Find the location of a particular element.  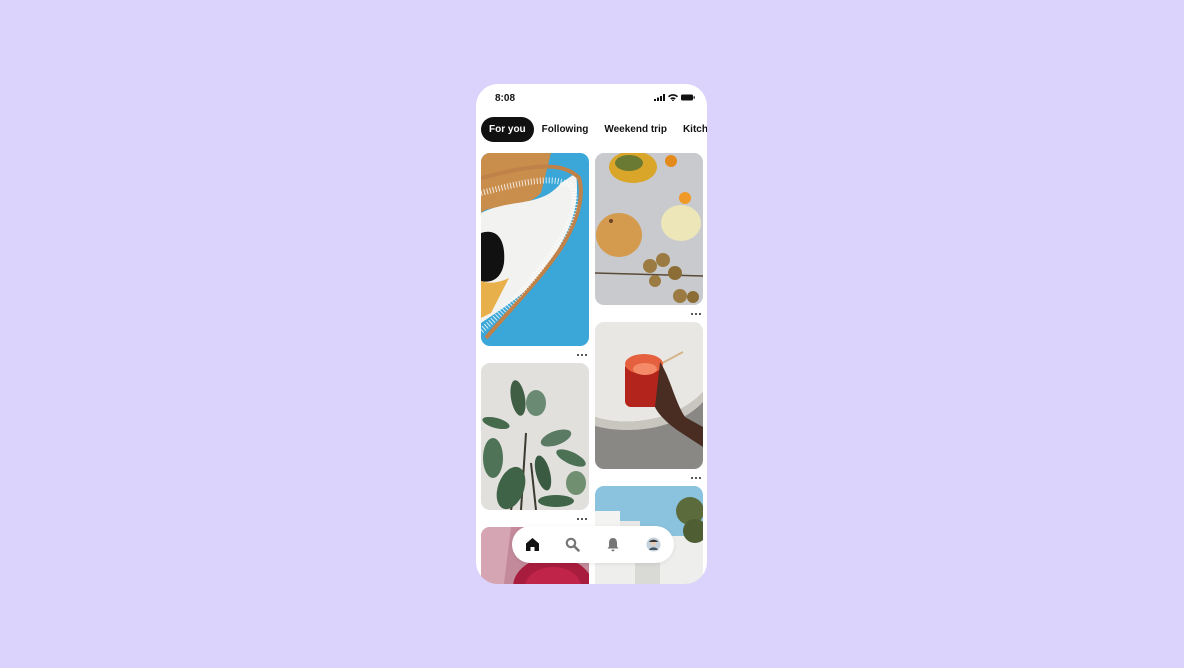

tab-weekend-trip: Weekend trip is located at coordinates (635, 129).